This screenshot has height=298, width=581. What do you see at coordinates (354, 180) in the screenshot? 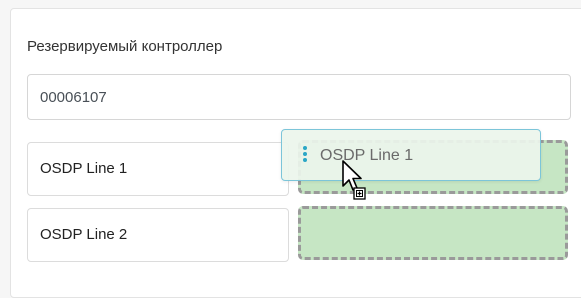
I see `copy-cursor-icon` at bounding box center [354, 180].